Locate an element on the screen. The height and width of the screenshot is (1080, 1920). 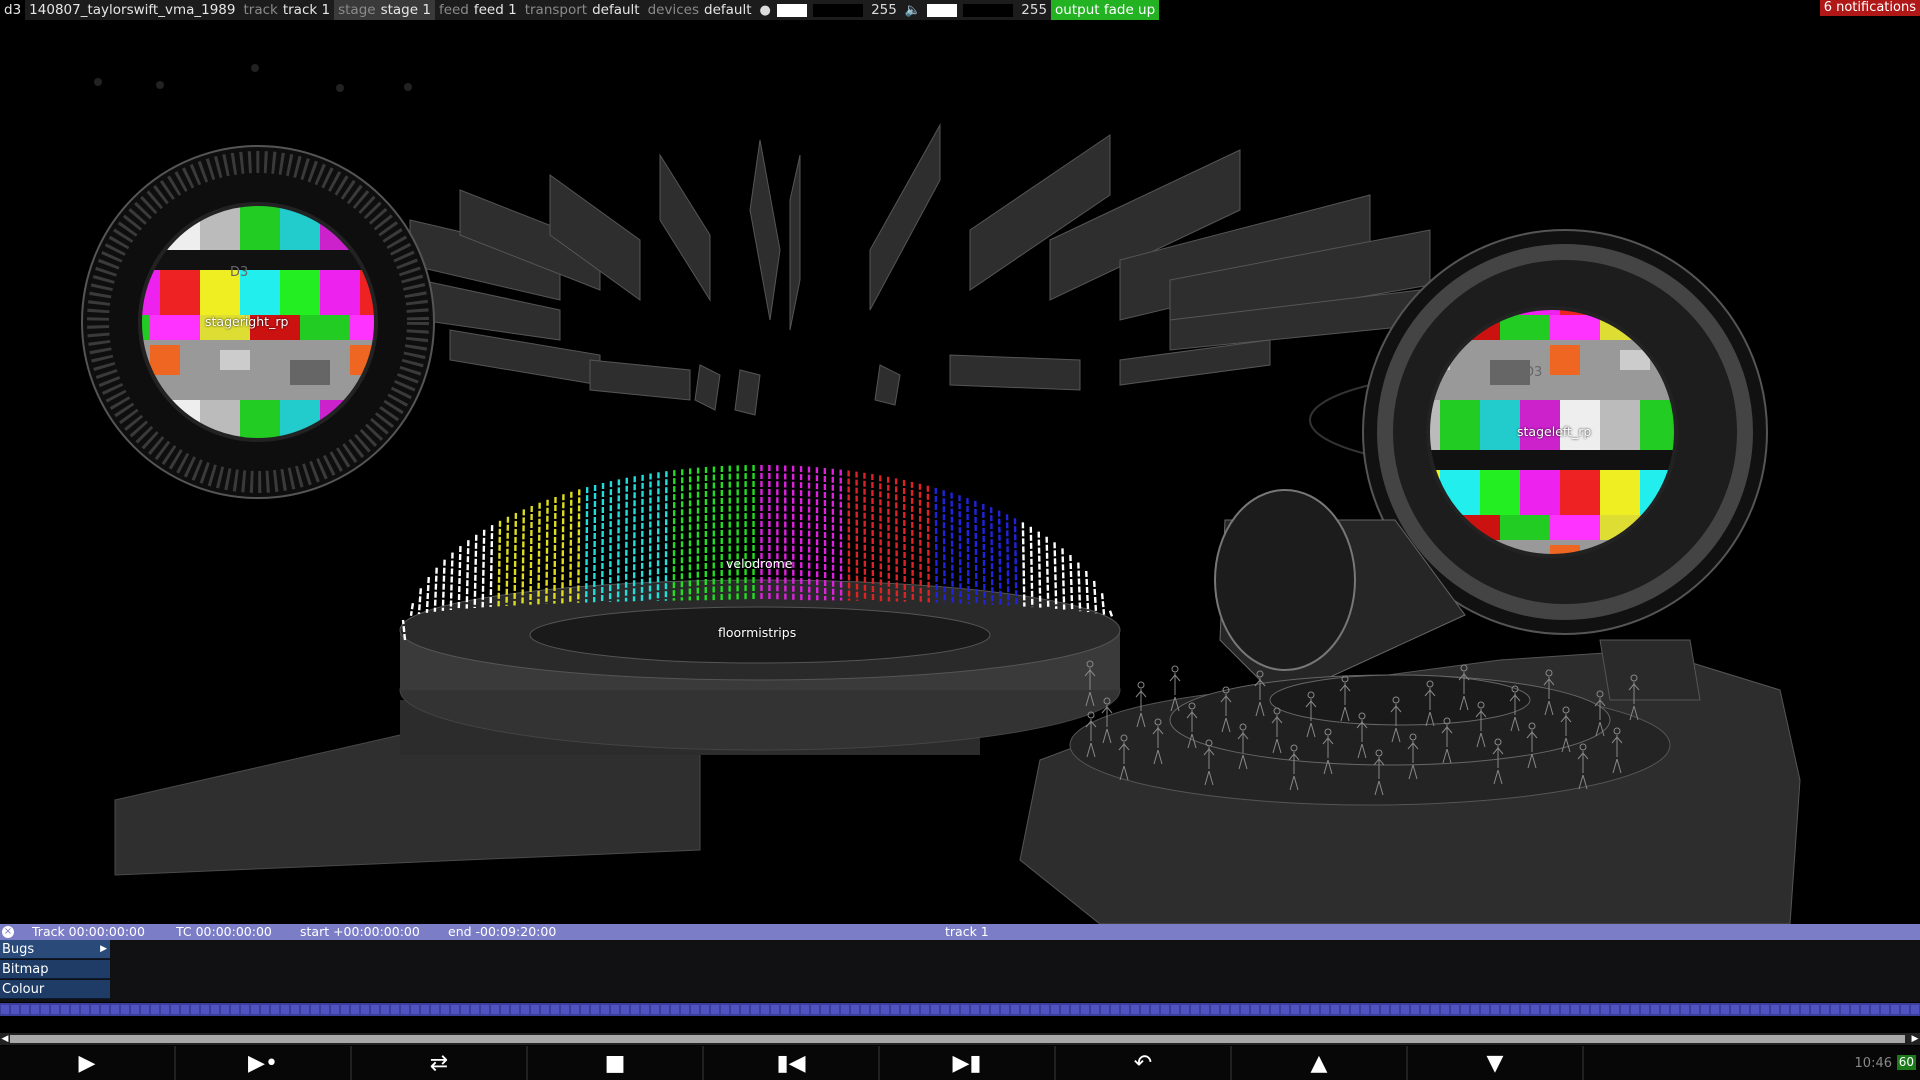
stop-button: ■ is located at coordinates (616, 1063).